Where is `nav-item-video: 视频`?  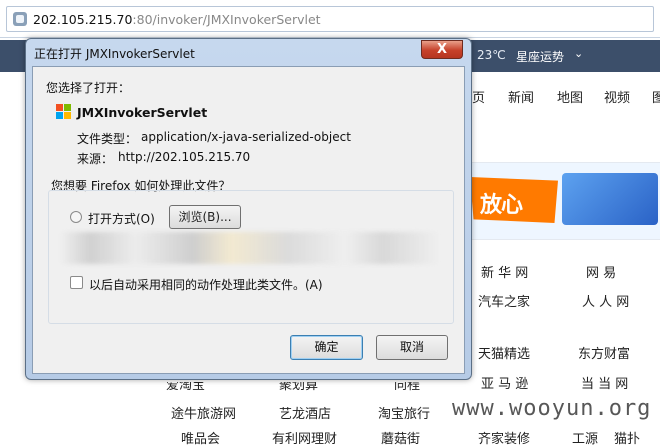
nav-item-video: 视频 is located at coordinates (617, 96).